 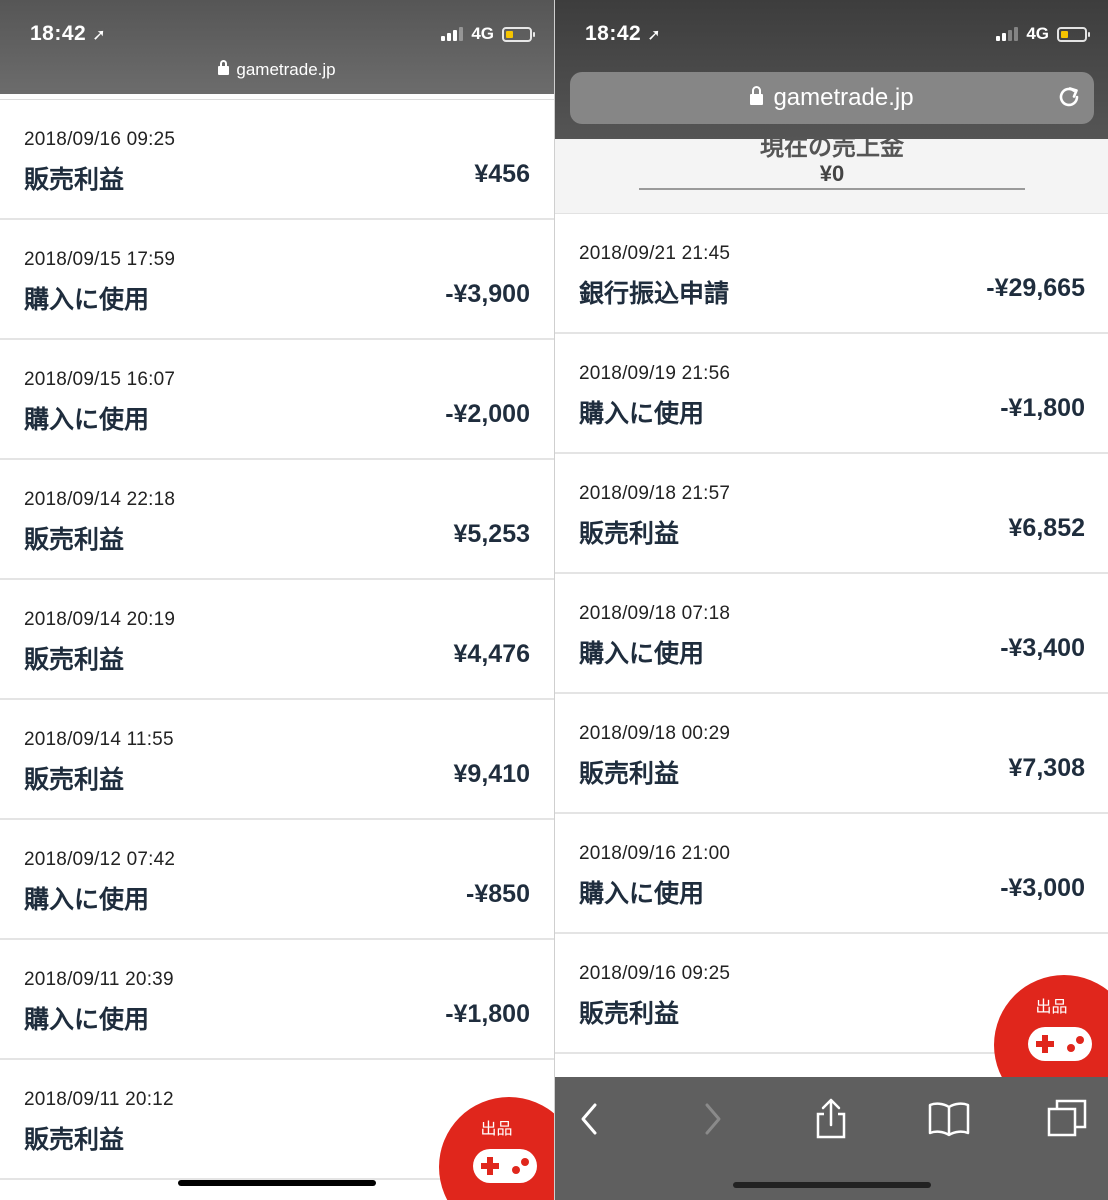 What do you see at coordinates (277, 760) in the screenshot?
I see `transaction-row: 2018/09/14 11:55 販売利益 ¥9,410` at bounding box center [277, 760].